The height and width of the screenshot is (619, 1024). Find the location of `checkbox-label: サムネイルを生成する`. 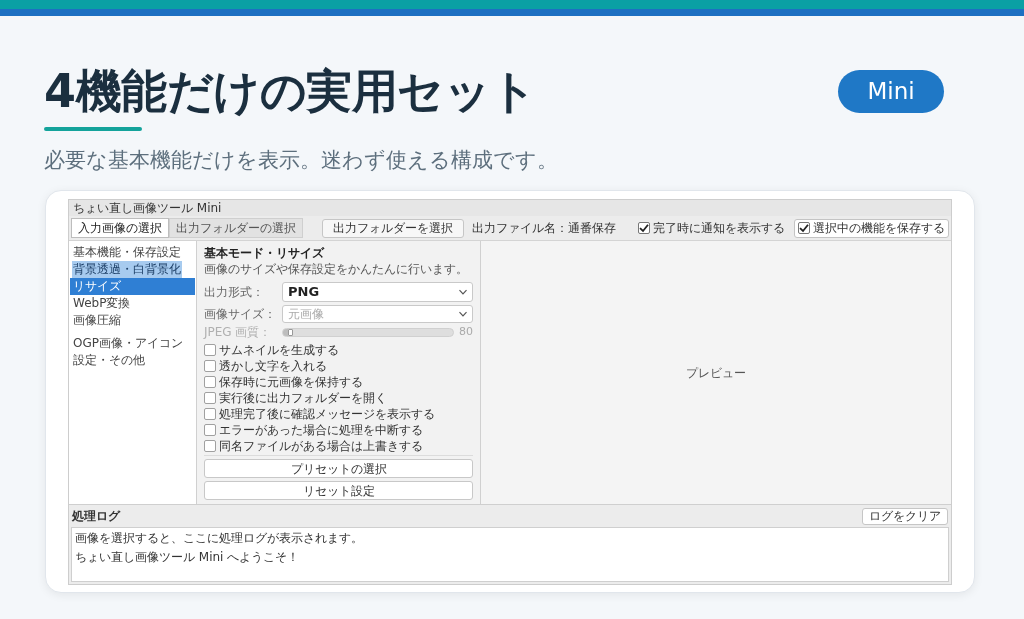

checkbox-label: サムネイルを生成する is located at coordinates (279, 350).